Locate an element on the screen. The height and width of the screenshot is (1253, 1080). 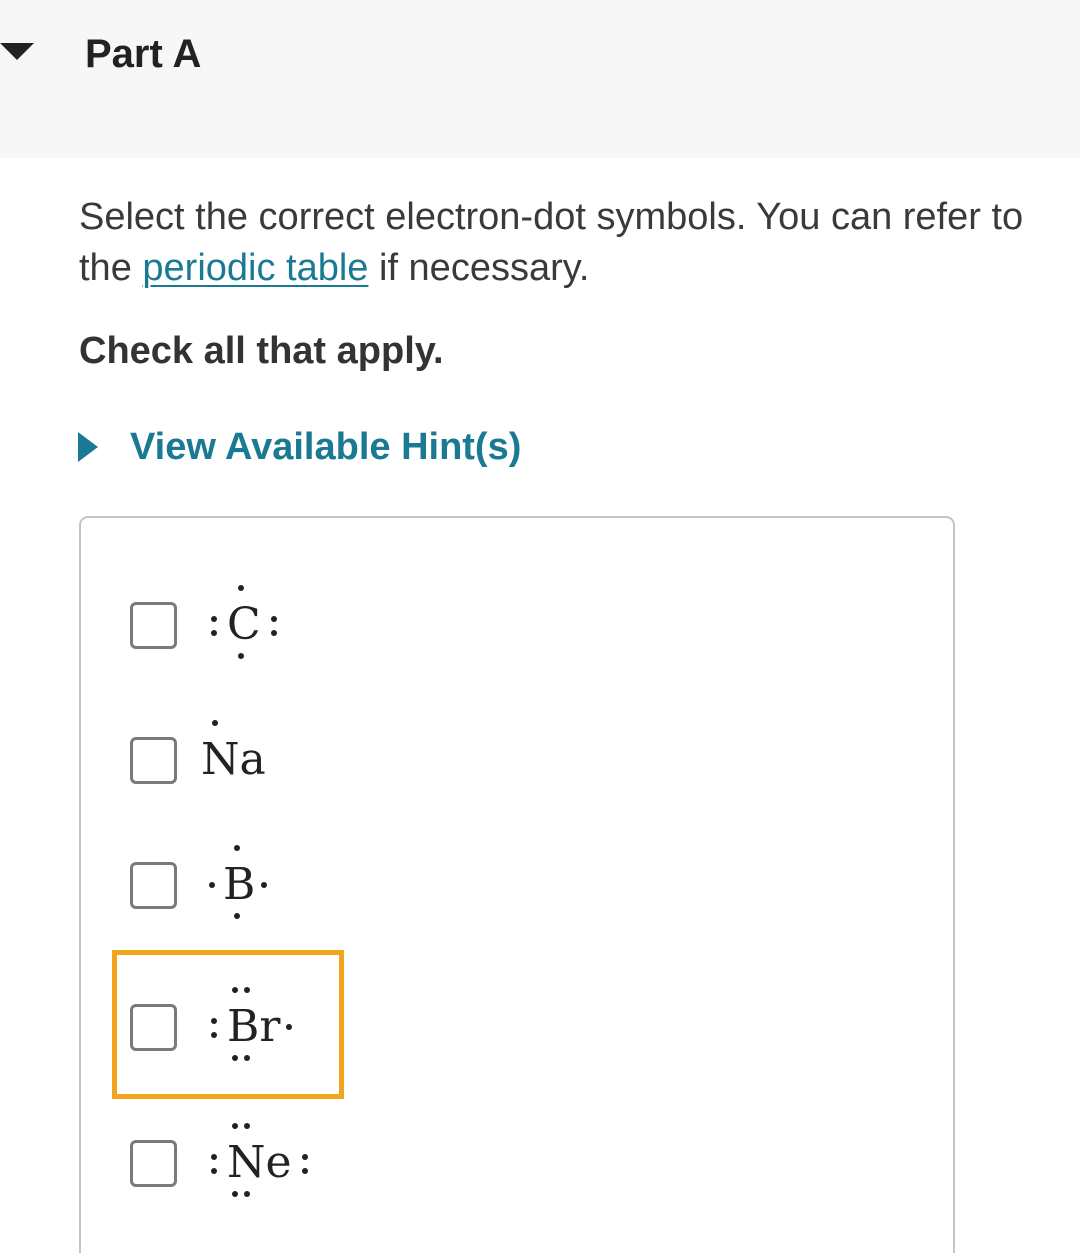
element-symbol: Ne is located at coordinates (259, 1160).